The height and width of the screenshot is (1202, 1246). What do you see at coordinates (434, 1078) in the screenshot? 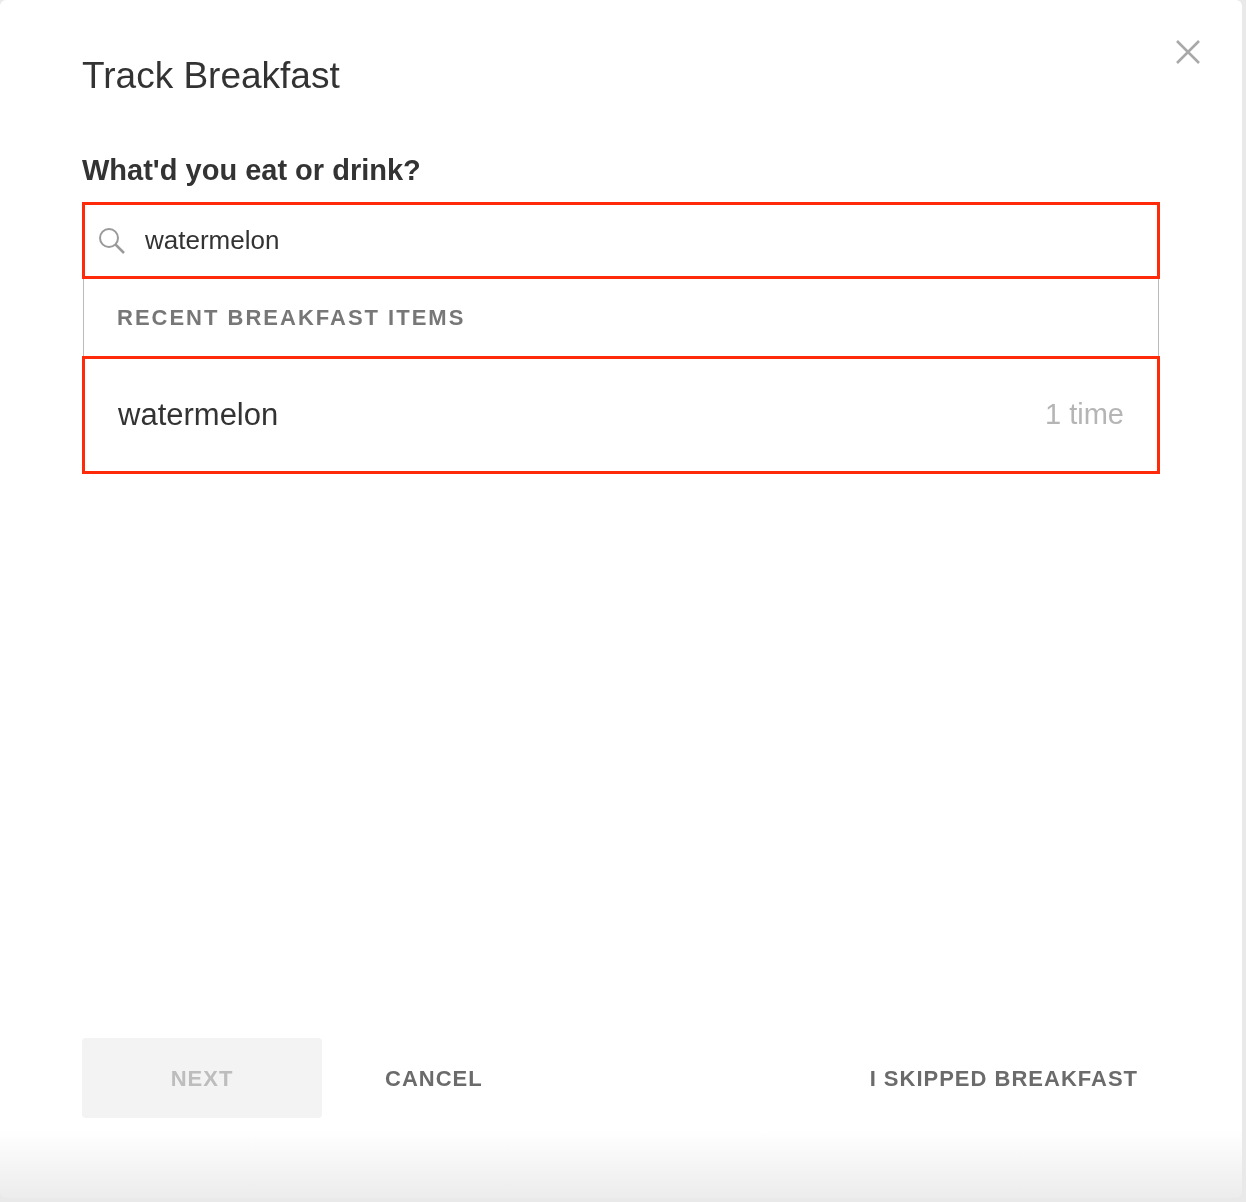
I see `cancel-button: CANCEL` at bounding box center [434, 1078].